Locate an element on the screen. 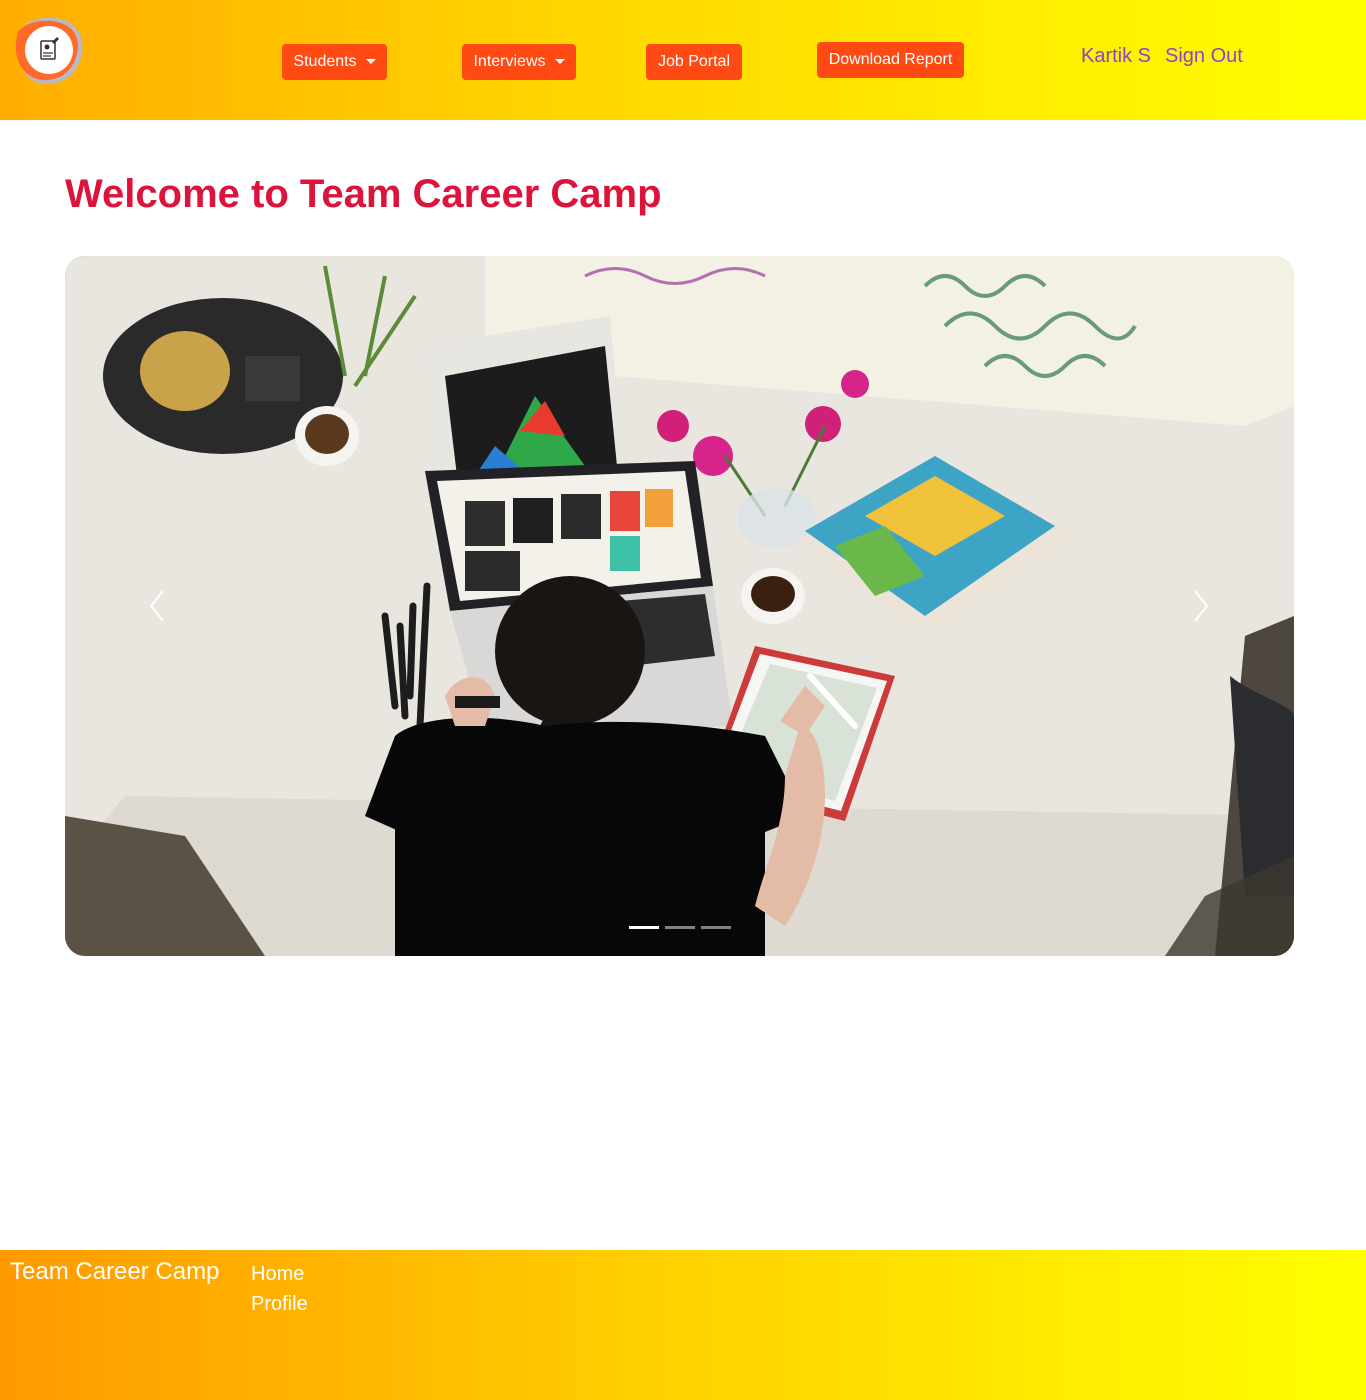 The image size is (1366, 1400). chevron-left-icon is located at coordinates (156, 606).